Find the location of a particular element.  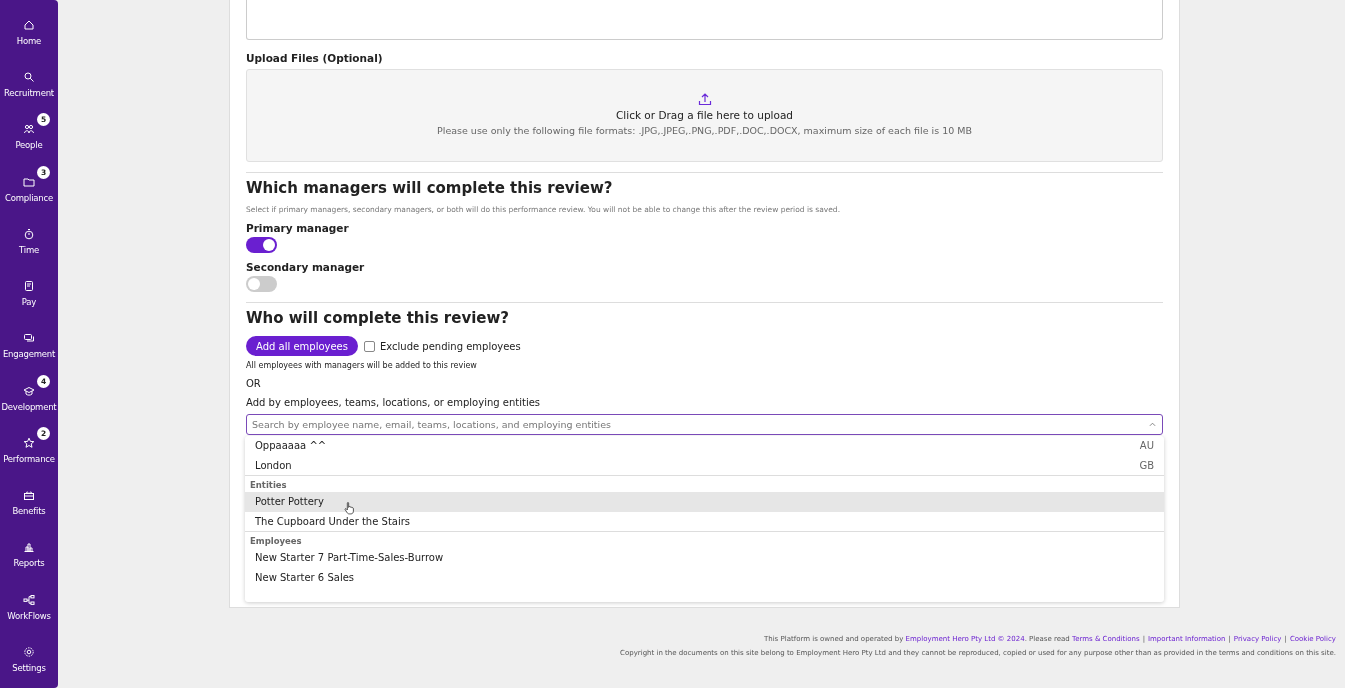

nav-item: Engagement is located at coordinates (29, 348).